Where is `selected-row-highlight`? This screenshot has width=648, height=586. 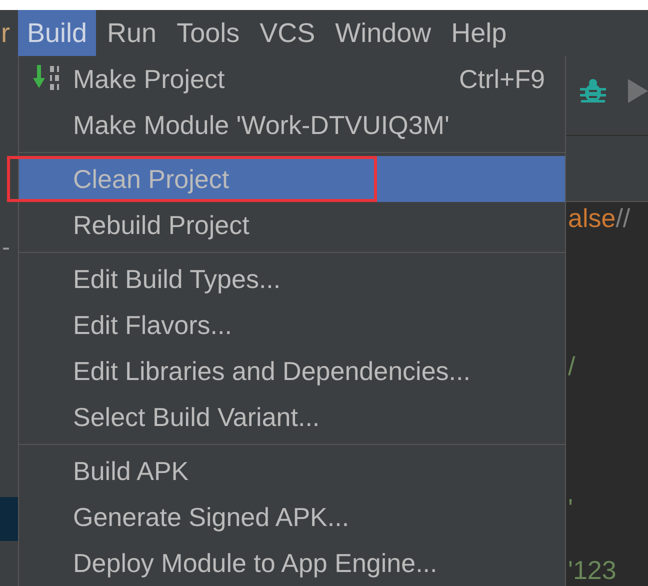 selected-row-highlight is located at coordinates (9, 519).